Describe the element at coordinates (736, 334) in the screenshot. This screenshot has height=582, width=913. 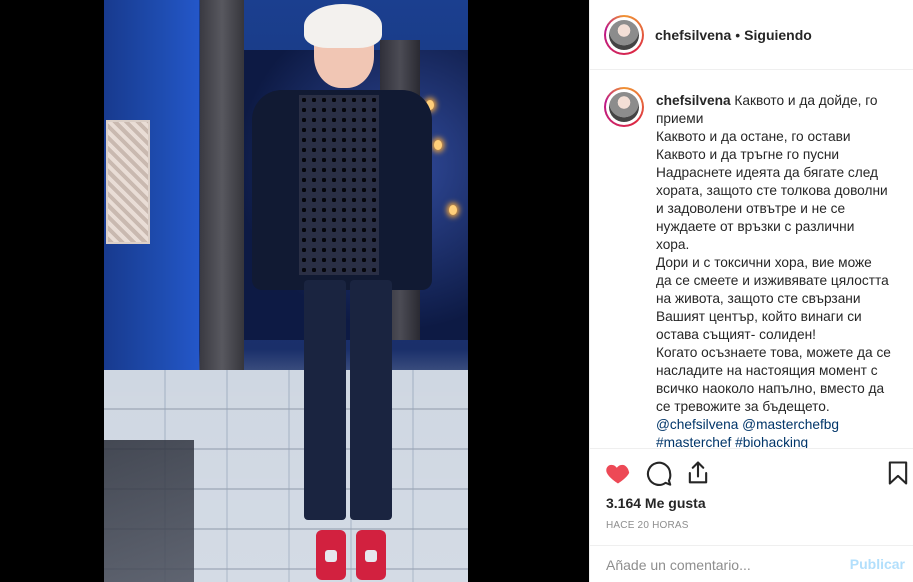
I see `caption-line: остава същият- солиден!` at that location.